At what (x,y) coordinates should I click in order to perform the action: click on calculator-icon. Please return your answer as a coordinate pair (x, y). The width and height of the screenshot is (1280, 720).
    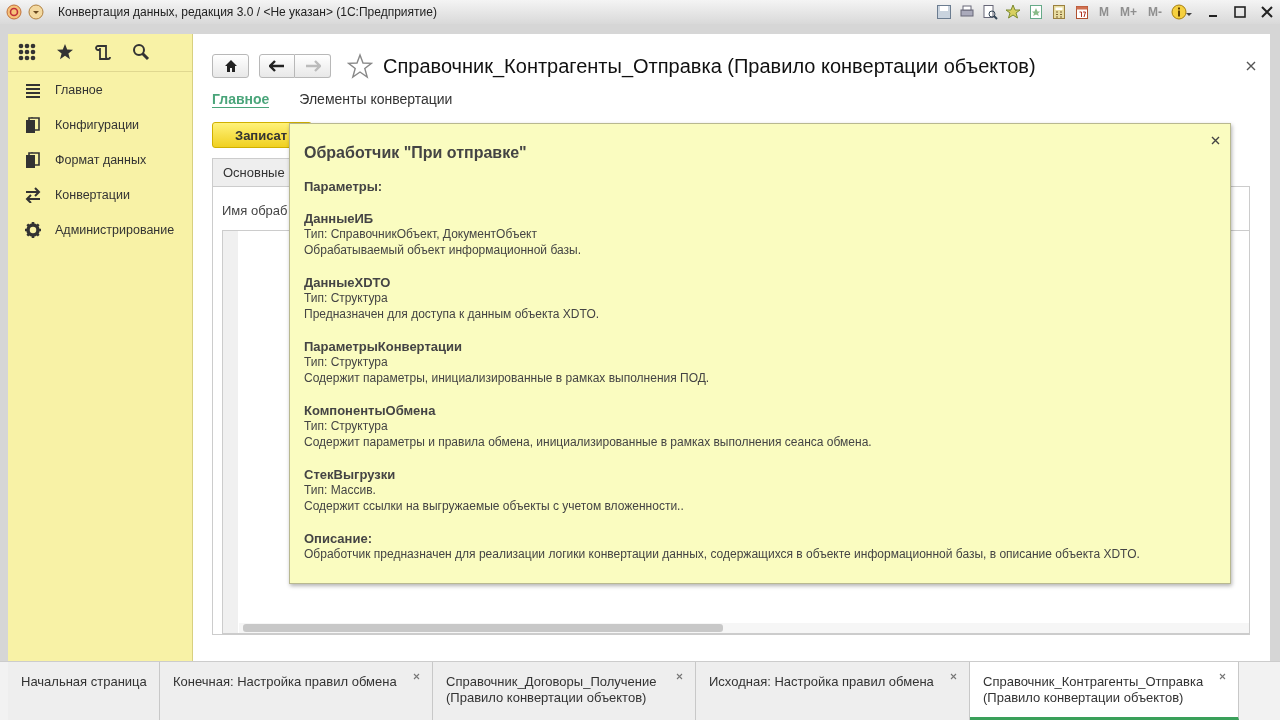
    Looking at the image, I should click on (1059, 12).